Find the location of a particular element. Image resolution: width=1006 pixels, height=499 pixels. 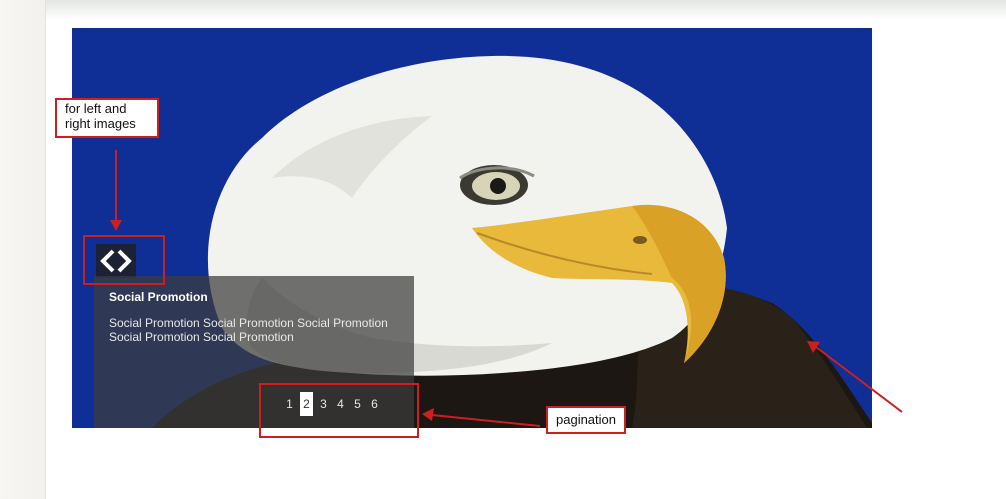

arrows-annotation-label: for left and right images is located at coordinates (107, 118).